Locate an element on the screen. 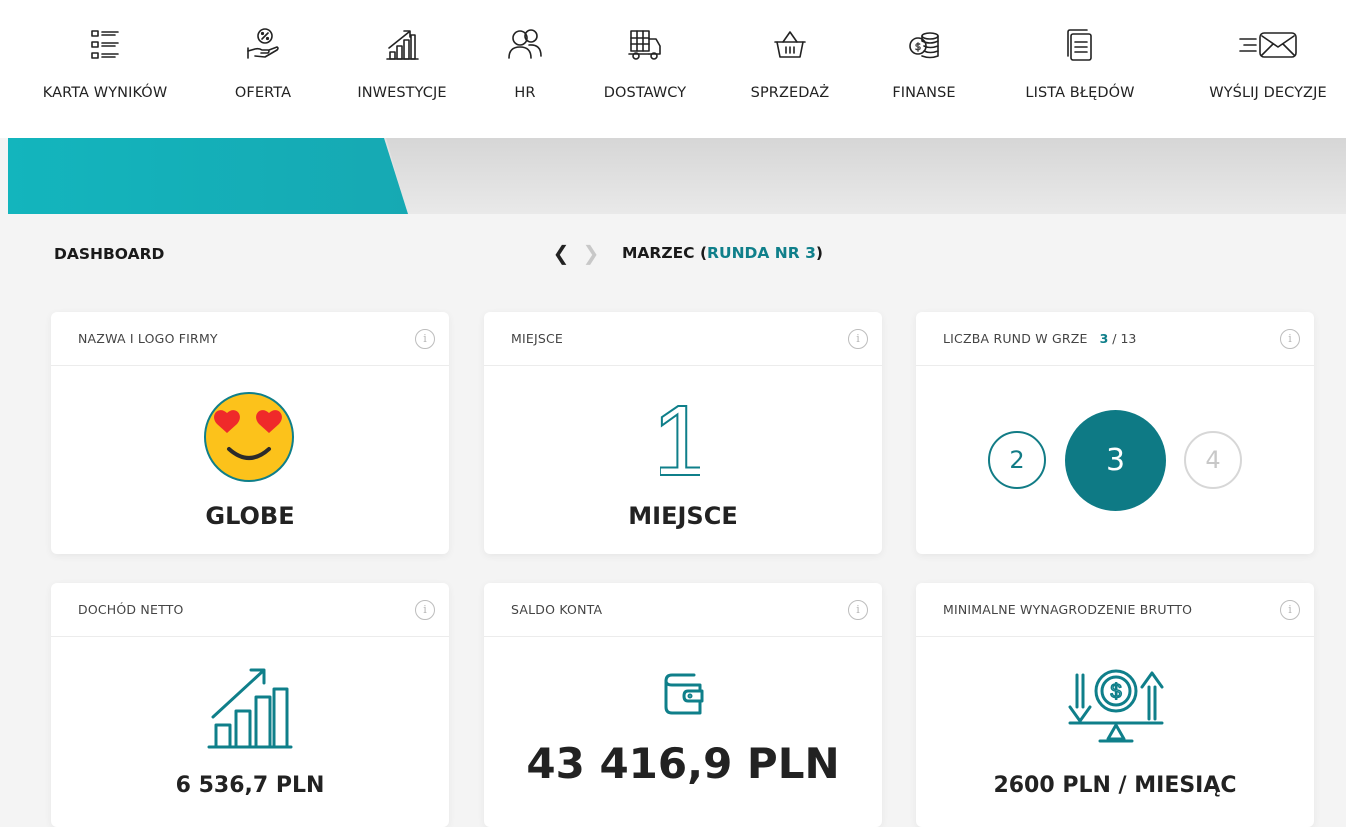  investment-chart-icon is located at coordinates (402, 45).